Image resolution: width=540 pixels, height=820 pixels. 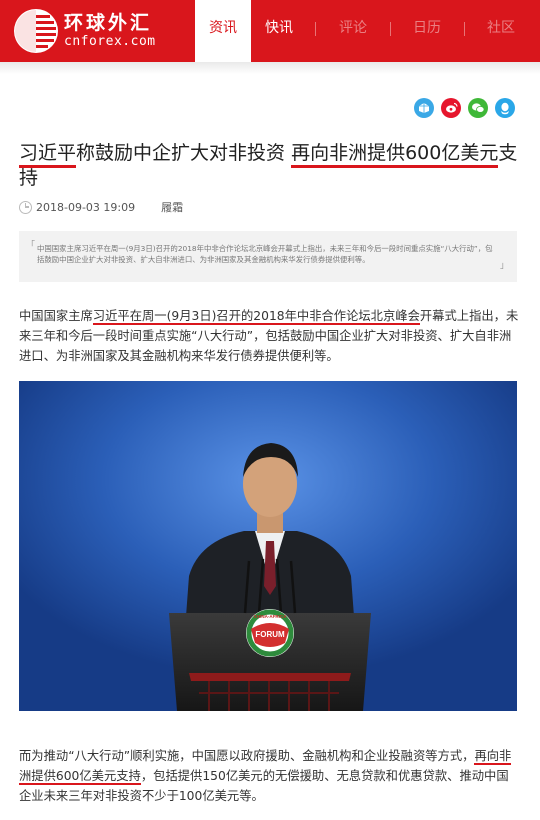 What do you see at coordinates (86, 207) in the screenshot?
I see `publish-datetime: 2018-09-03 19:09` at bounding box center [86, 207].